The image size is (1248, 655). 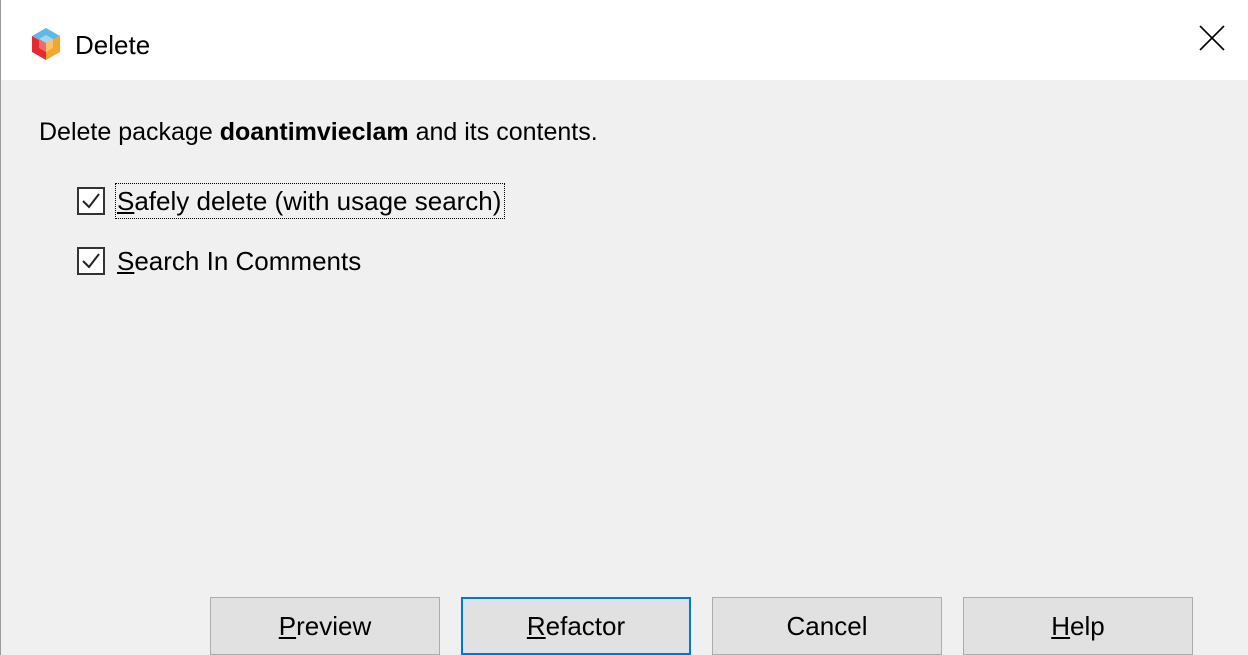 I want to click on preview-button: Preview, so click(x=325, y=626).